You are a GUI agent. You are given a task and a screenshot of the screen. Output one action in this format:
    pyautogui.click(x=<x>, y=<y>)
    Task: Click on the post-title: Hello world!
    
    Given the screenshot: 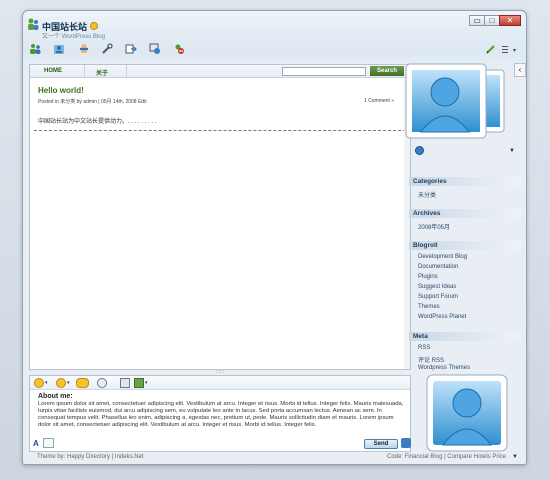 What is the action you would take?
    pyautogui.click(x=61, y=90)
    